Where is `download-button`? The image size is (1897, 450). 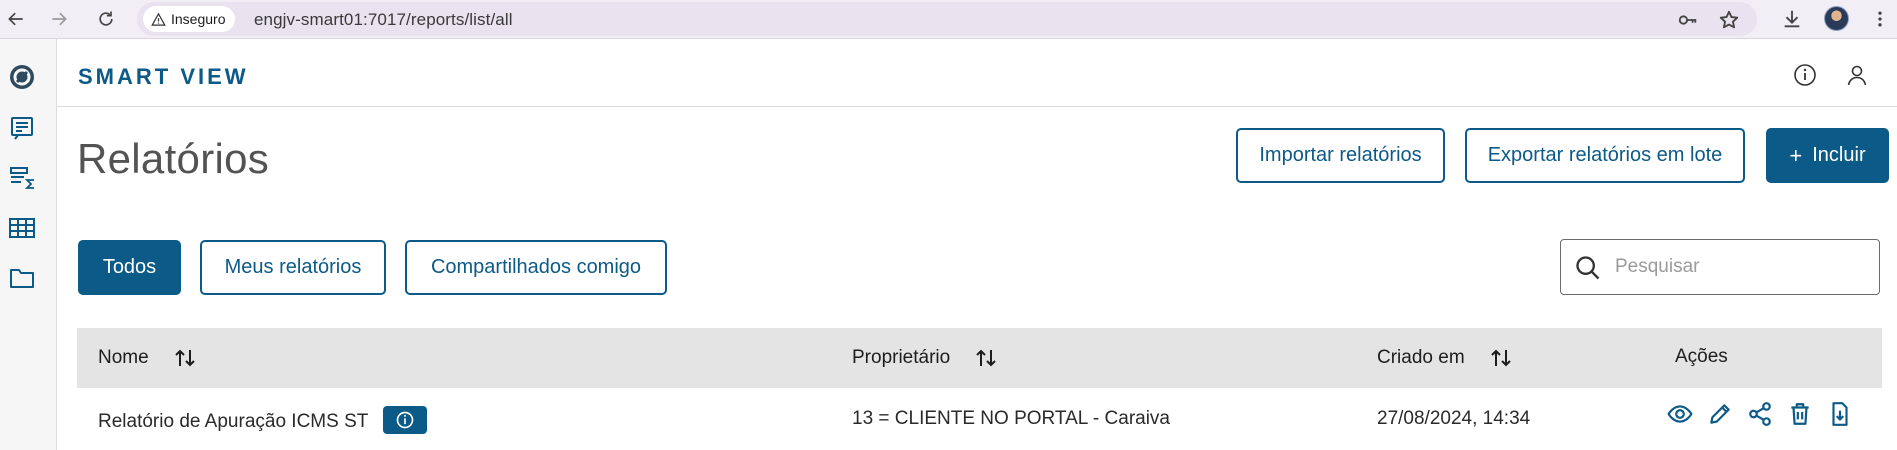 download-button is located at coordinates (1792, 19).